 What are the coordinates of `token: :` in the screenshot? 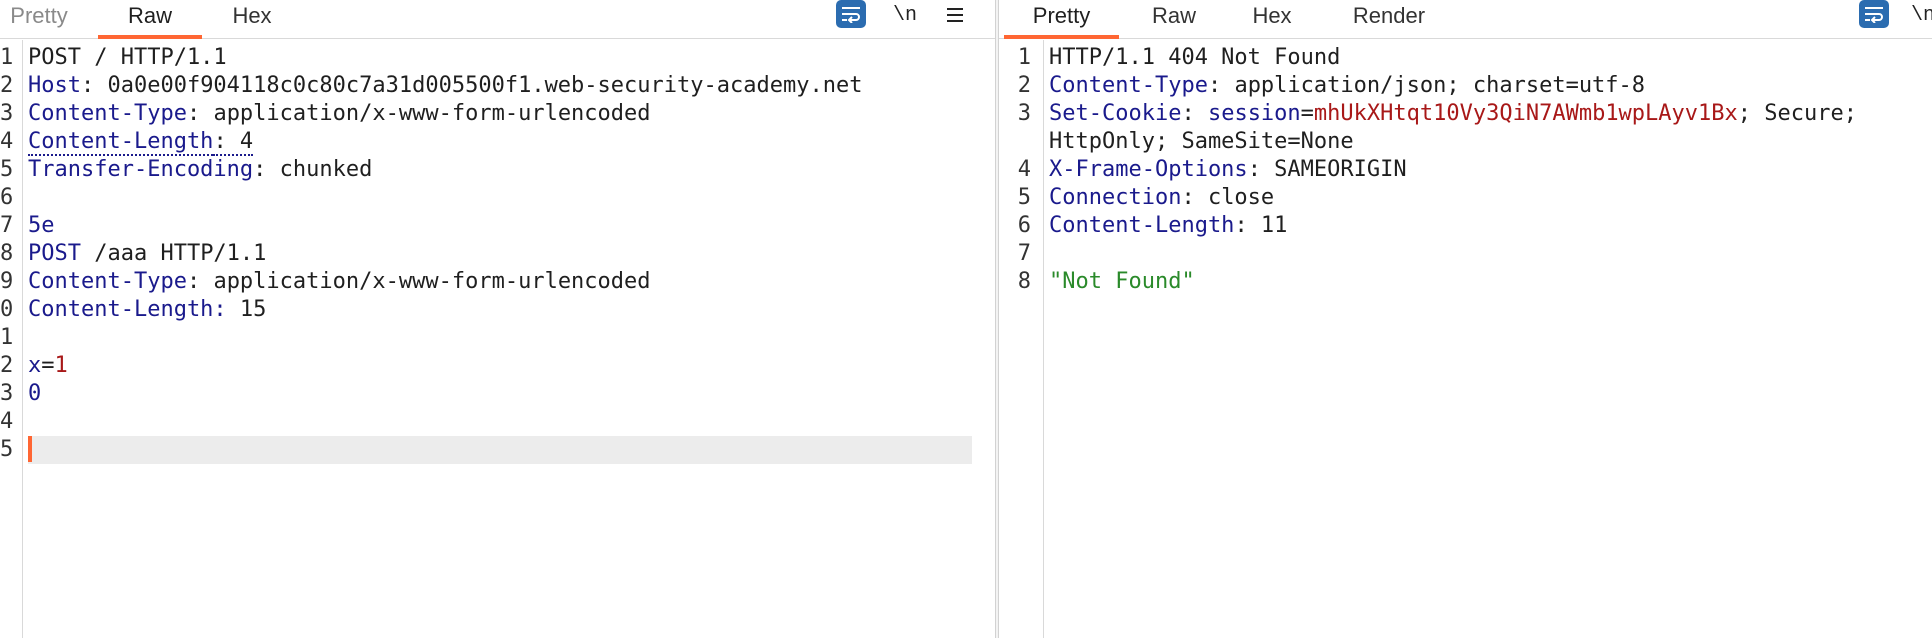 It's located at (1194, 113).